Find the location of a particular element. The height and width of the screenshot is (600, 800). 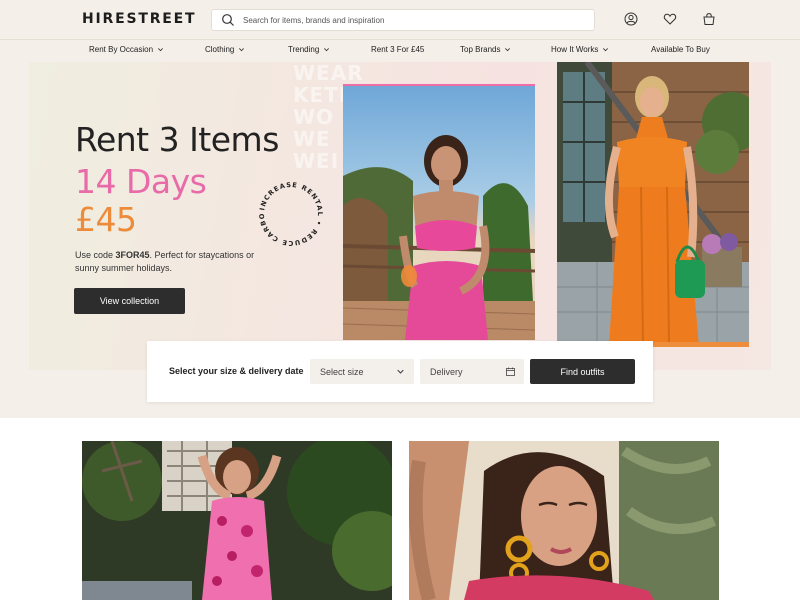

nav-rent-by-occasion: Rent By Occasion is located at coordinates (126, 49).